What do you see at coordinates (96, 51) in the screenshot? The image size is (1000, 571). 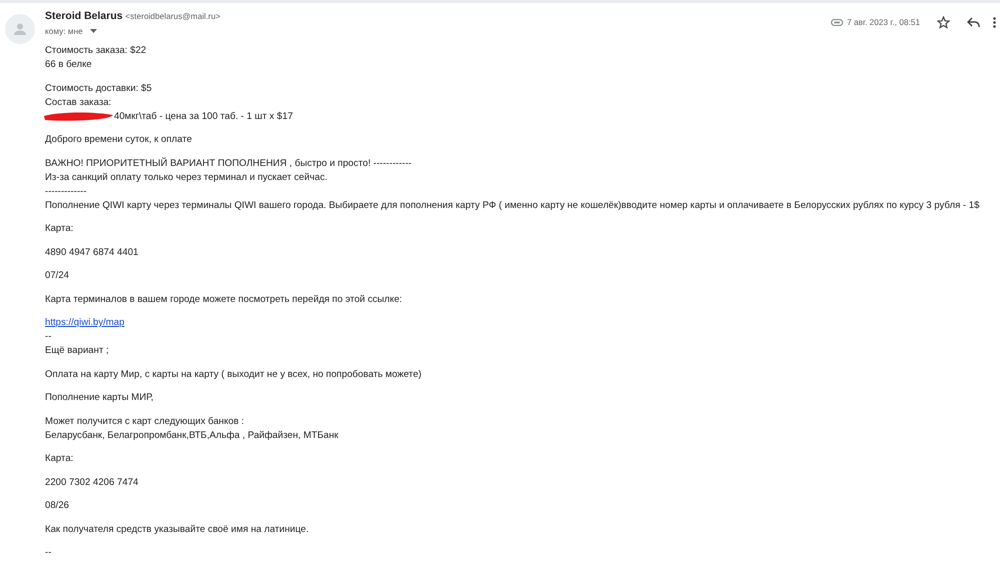 I see `body-text: Стоимость заказа: $22` at bounding box center [96, 51].